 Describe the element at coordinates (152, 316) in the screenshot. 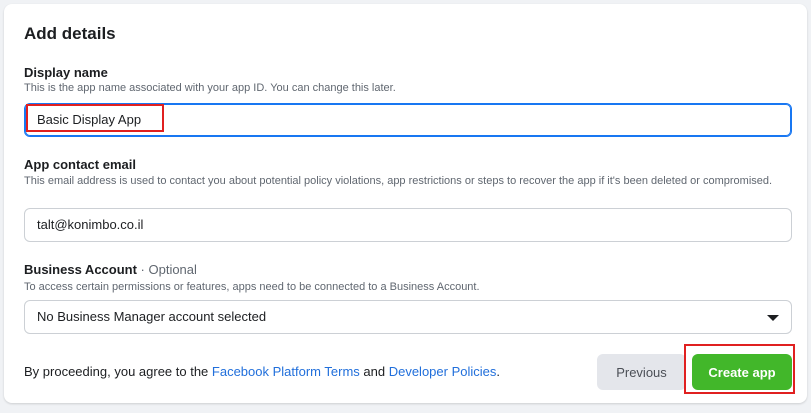

I see `business-account-selected: No Business Manager account selected` at that location.